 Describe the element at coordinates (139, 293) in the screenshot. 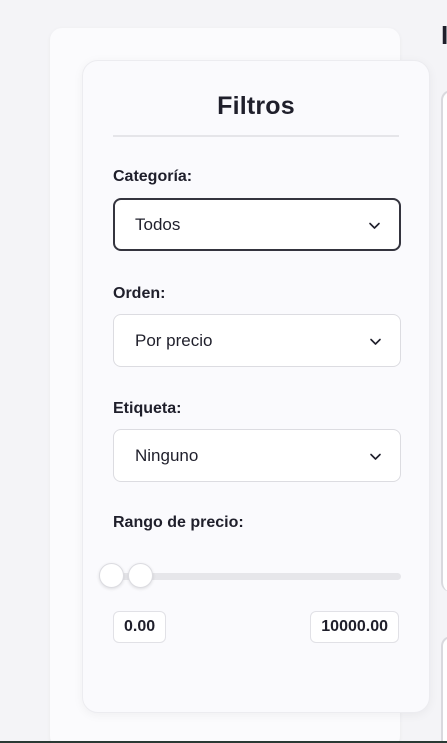

I see `order-label: Orden:` at that location.